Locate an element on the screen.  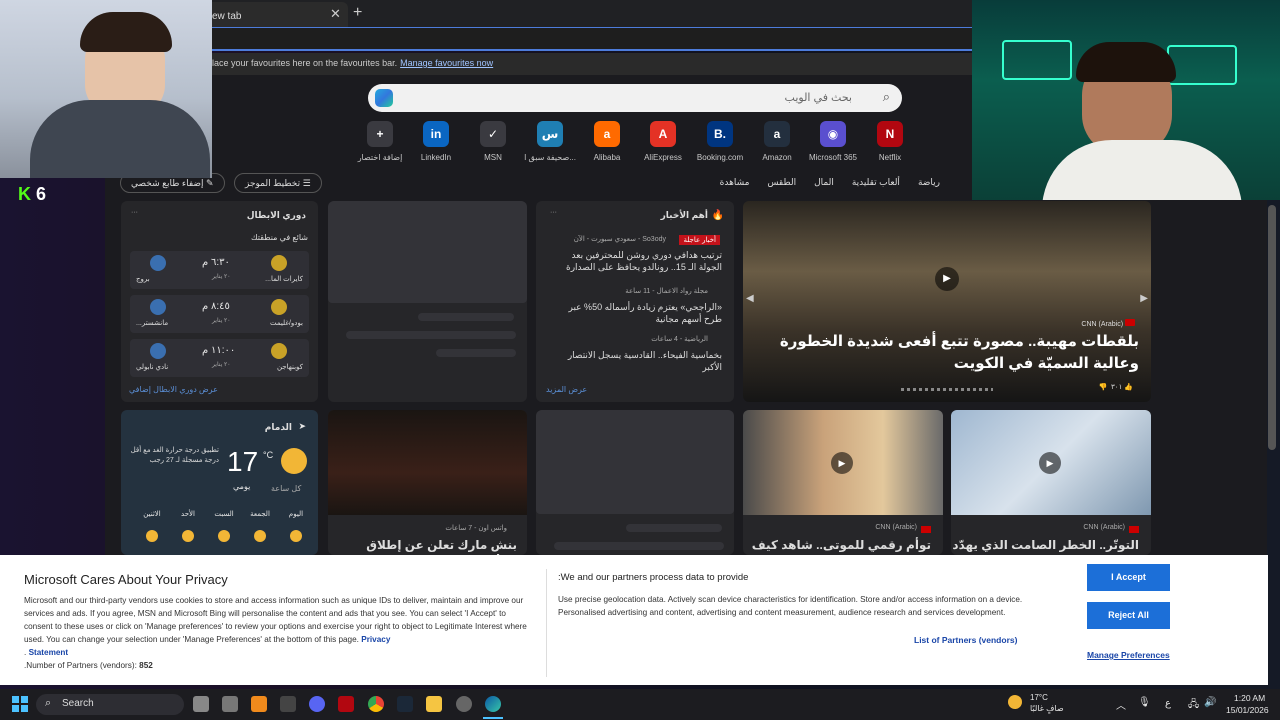
match-row: كوبنهاجن نادي نابولي ١١:٠٠ م ٢٠ يناير is located at coordinates (219, 358).